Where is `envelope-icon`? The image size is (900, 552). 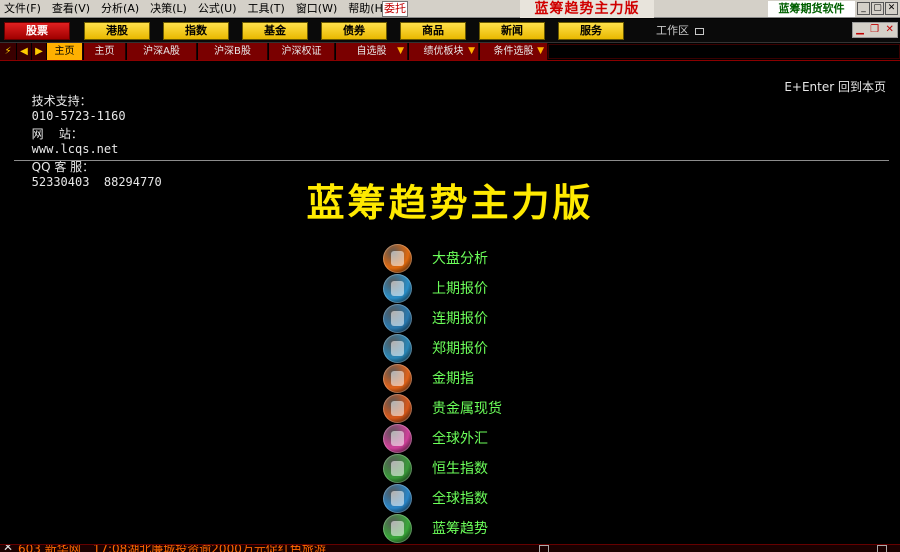
envelope-icon is located at coordinates (699, 31).